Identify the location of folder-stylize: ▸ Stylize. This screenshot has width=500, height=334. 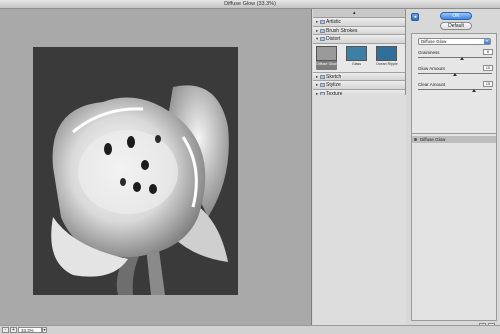
(359, 85).